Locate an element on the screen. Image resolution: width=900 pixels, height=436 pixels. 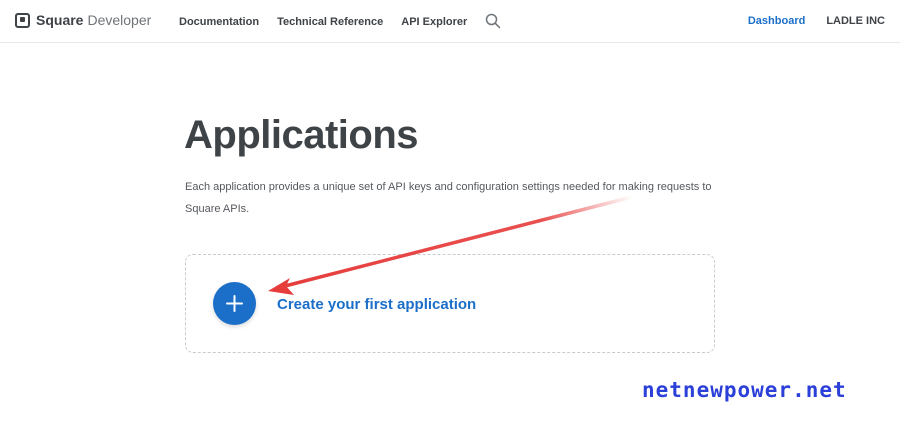
dashboard-link: Dashboard is located at coordinates (776, 21).